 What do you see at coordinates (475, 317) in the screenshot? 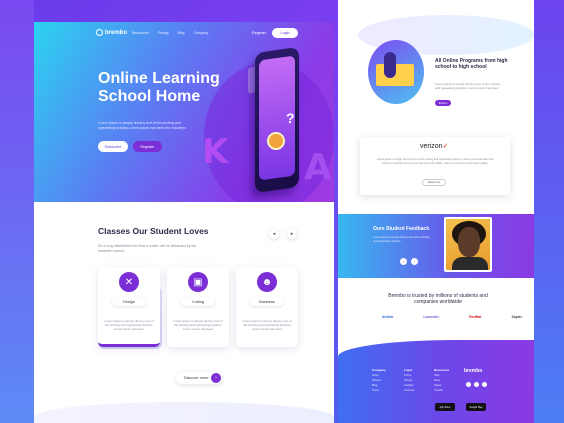
I see `brand-logo-redhat: RedHat` at bounding box center [475, 317].